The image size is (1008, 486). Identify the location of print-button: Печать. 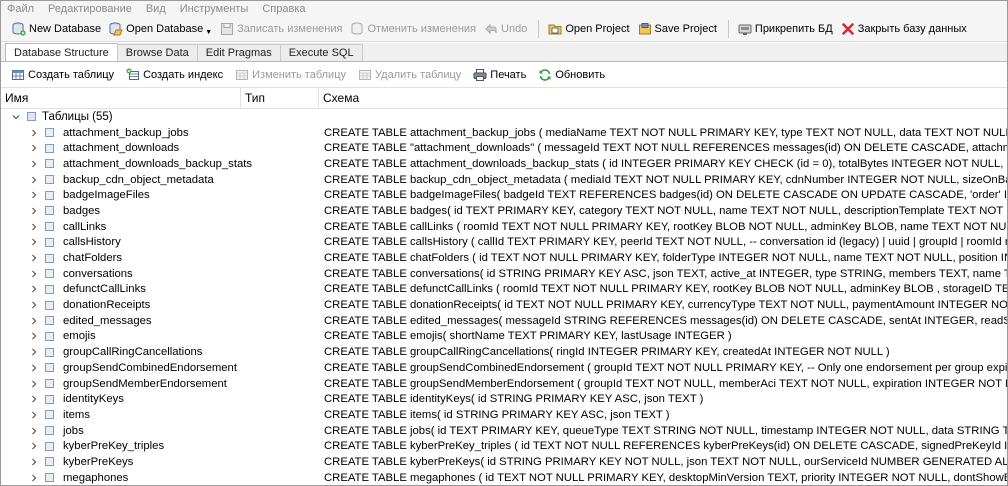
(499, 75).